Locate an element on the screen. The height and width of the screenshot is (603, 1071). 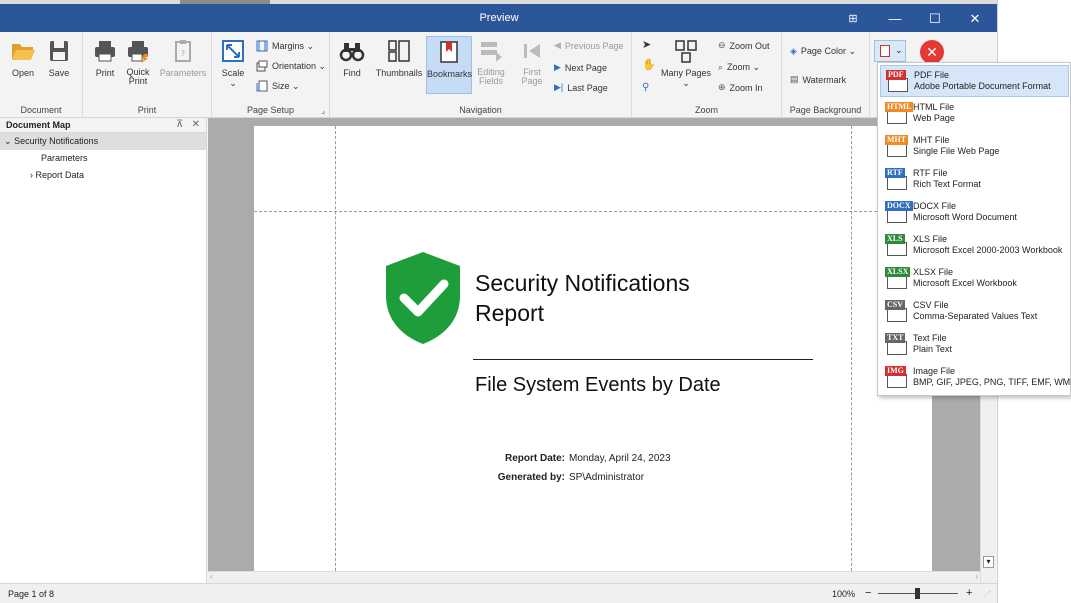
orientation-button: Orientation ⌄ is located at coordinates (291, 66).